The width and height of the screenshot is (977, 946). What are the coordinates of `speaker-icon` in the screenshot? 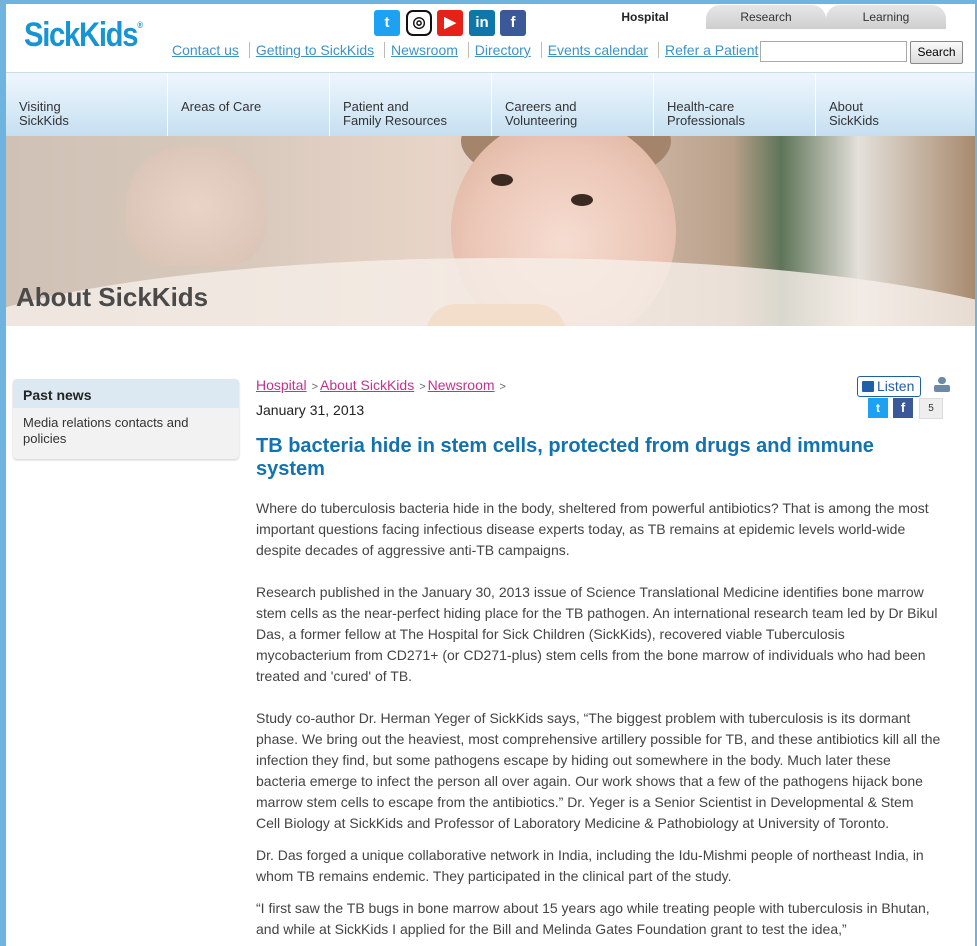 It's located at (868, 386).